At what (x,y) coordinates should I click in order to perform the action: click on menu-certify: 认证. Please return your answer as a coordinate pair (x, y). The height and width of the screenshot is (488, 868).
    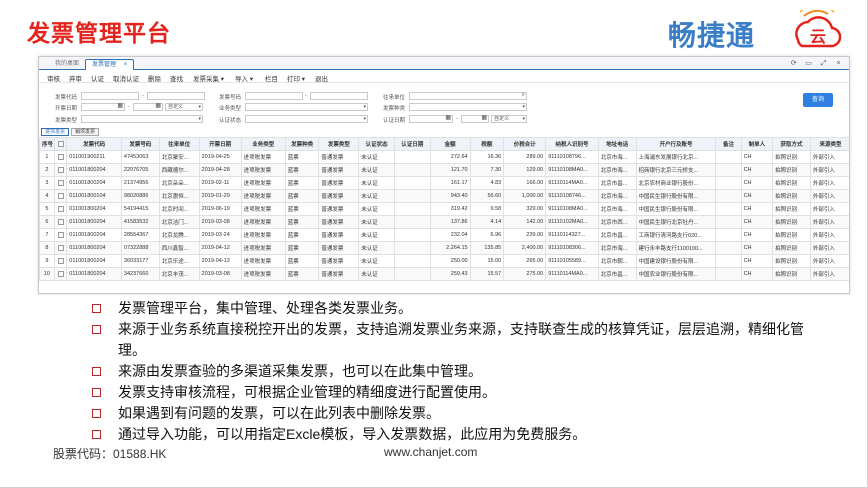
    Looking at the image, I should click on (97, 78).